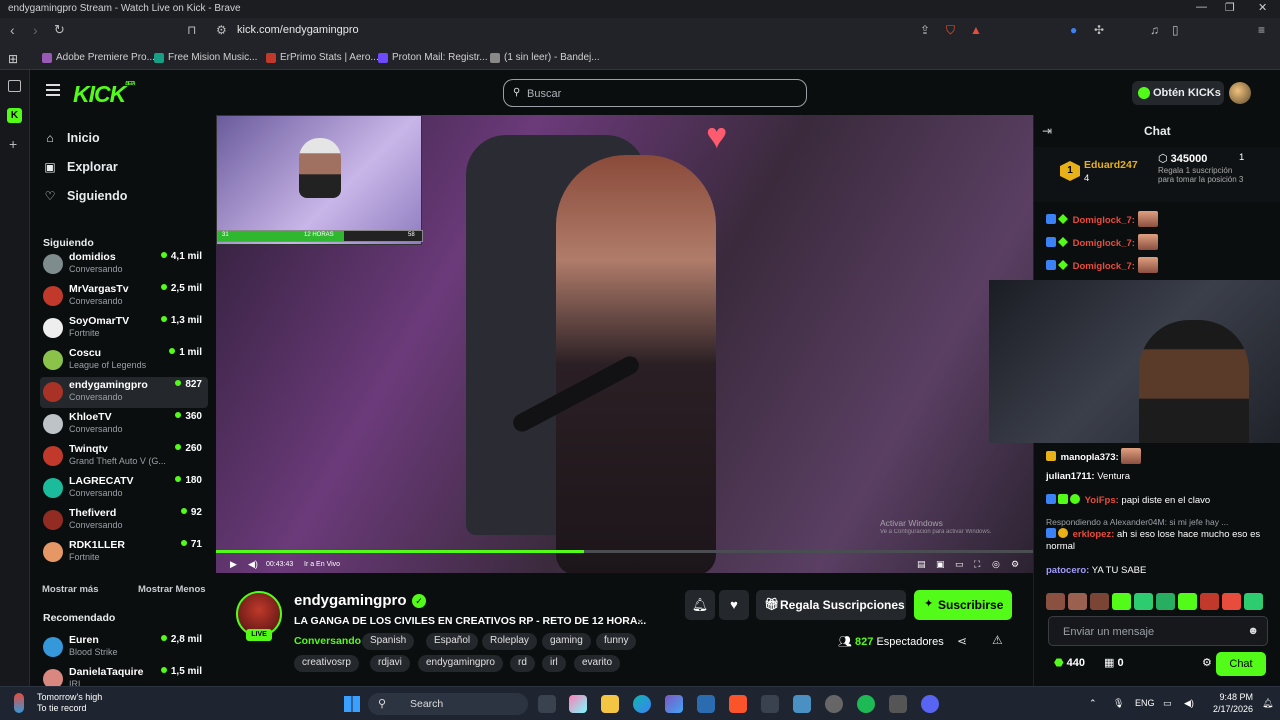  What do you see at coordinates (191, 30) in the screenshot?
I see `bookmark-icon: ⊓` at bounding box center [191, 30].